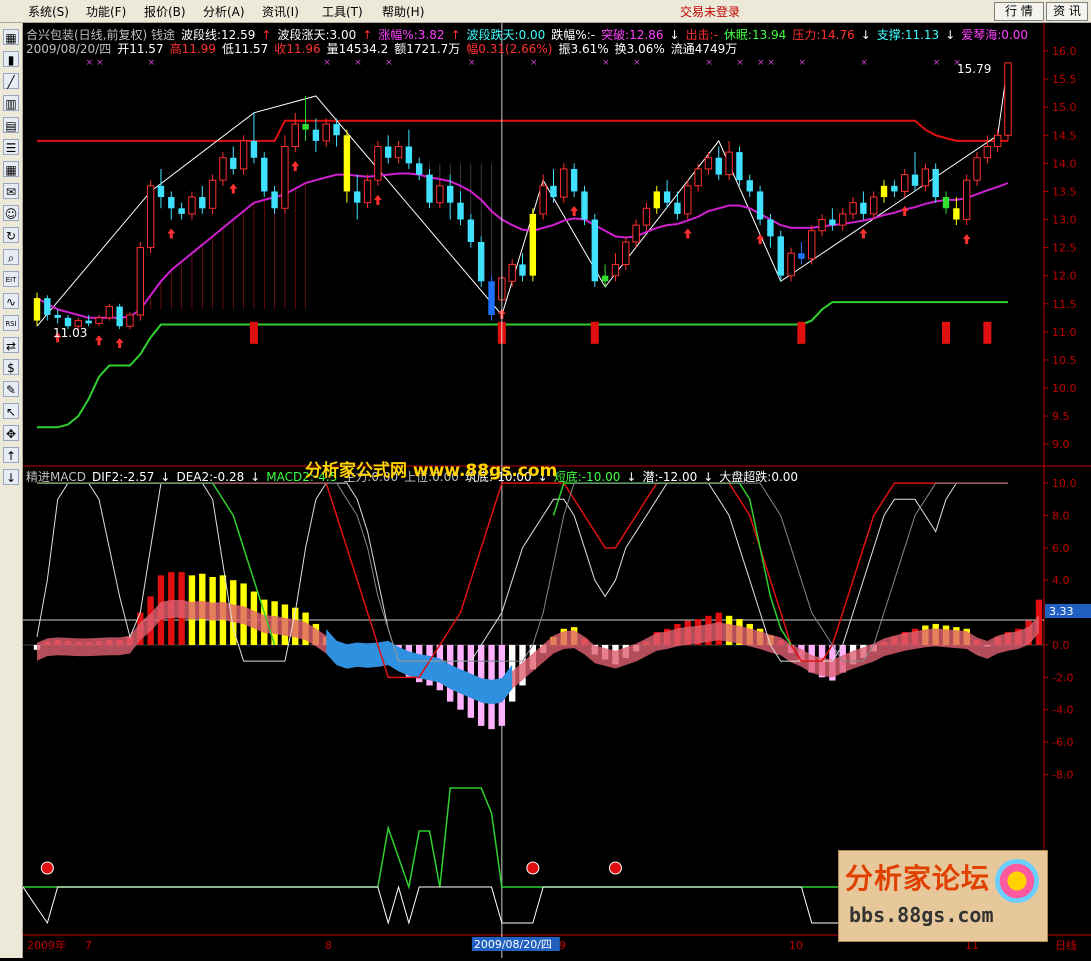 This screenshot has height=961, width=1091. Describe the element at coordinates (11, 477) in the screenshot. I see `arrow-down-icon: ↓` at that location.